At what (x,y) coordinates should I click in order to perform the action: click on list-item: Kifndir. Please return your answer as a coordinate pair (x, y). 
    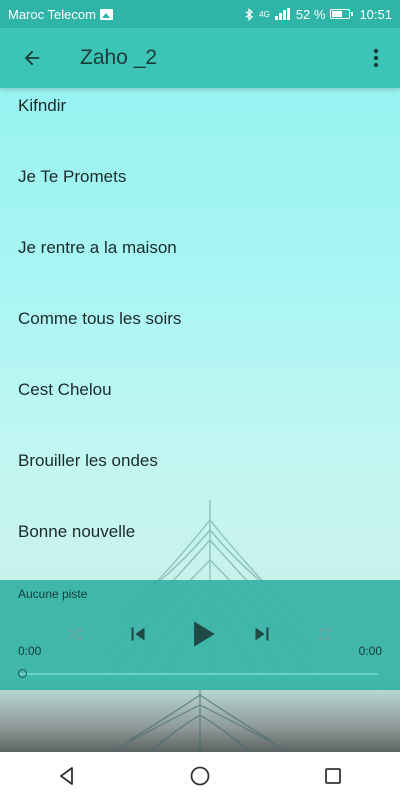
    Looking at the image, I should click on (200, 105).